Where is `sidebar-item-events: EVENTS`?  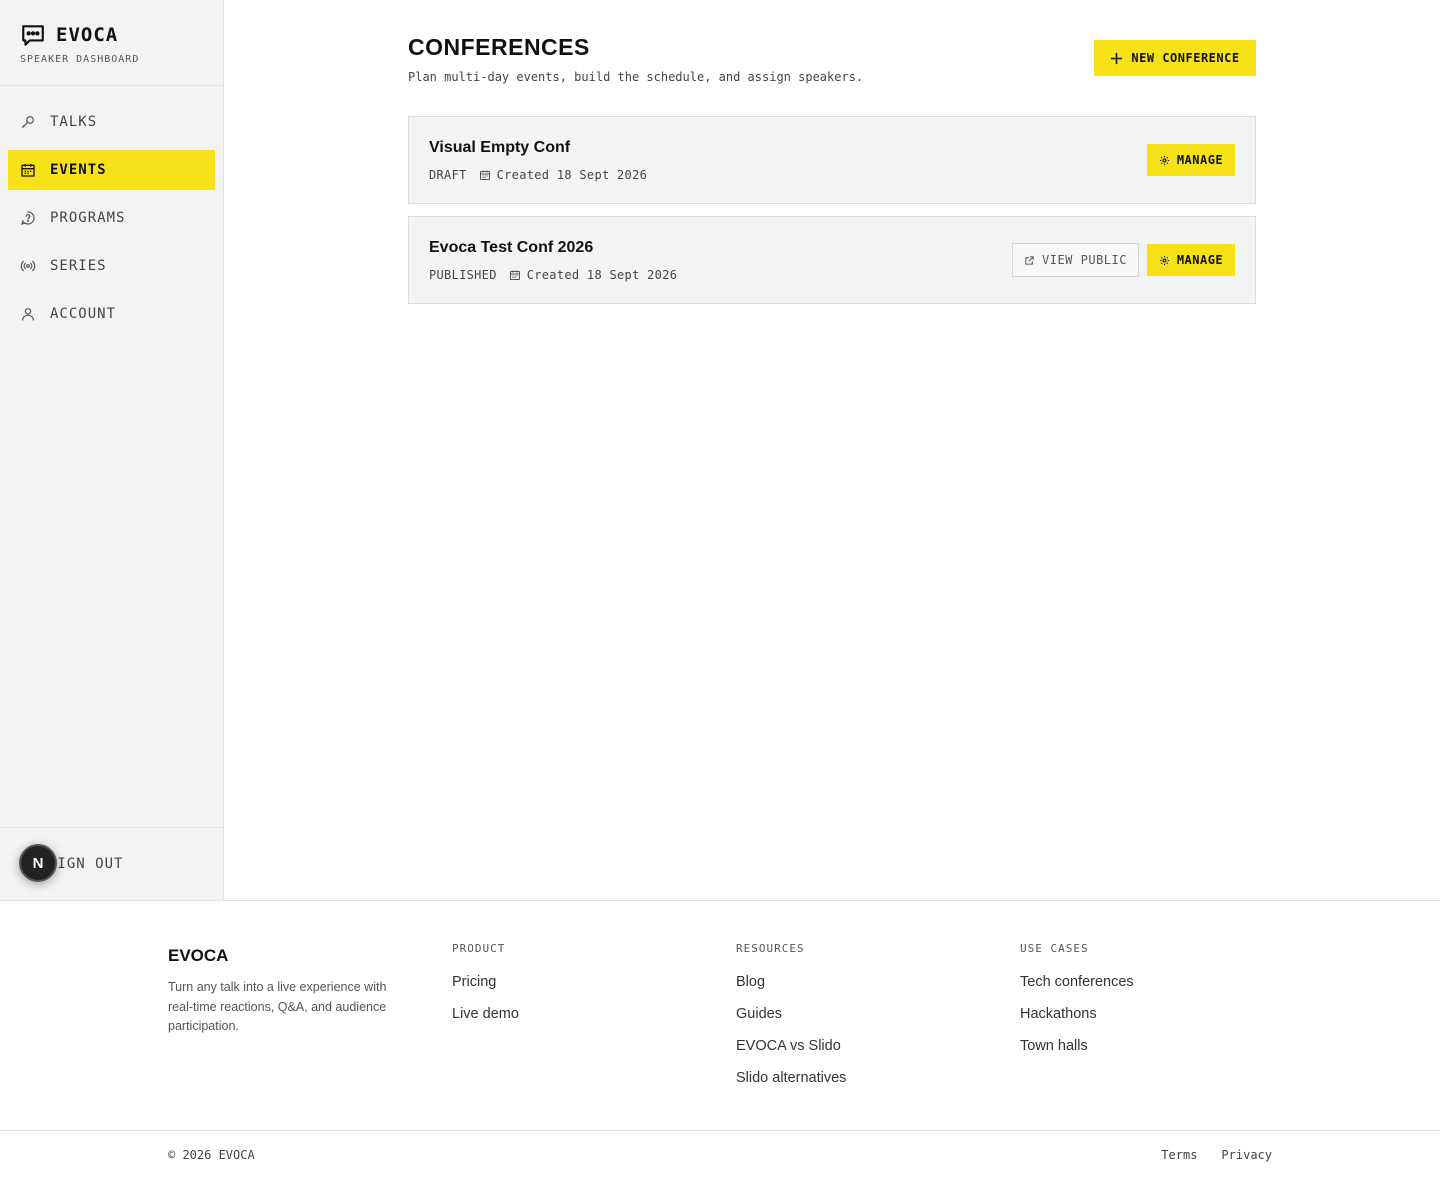
sidebar-item-events: EVENTS is located at coordinates (111, 170).